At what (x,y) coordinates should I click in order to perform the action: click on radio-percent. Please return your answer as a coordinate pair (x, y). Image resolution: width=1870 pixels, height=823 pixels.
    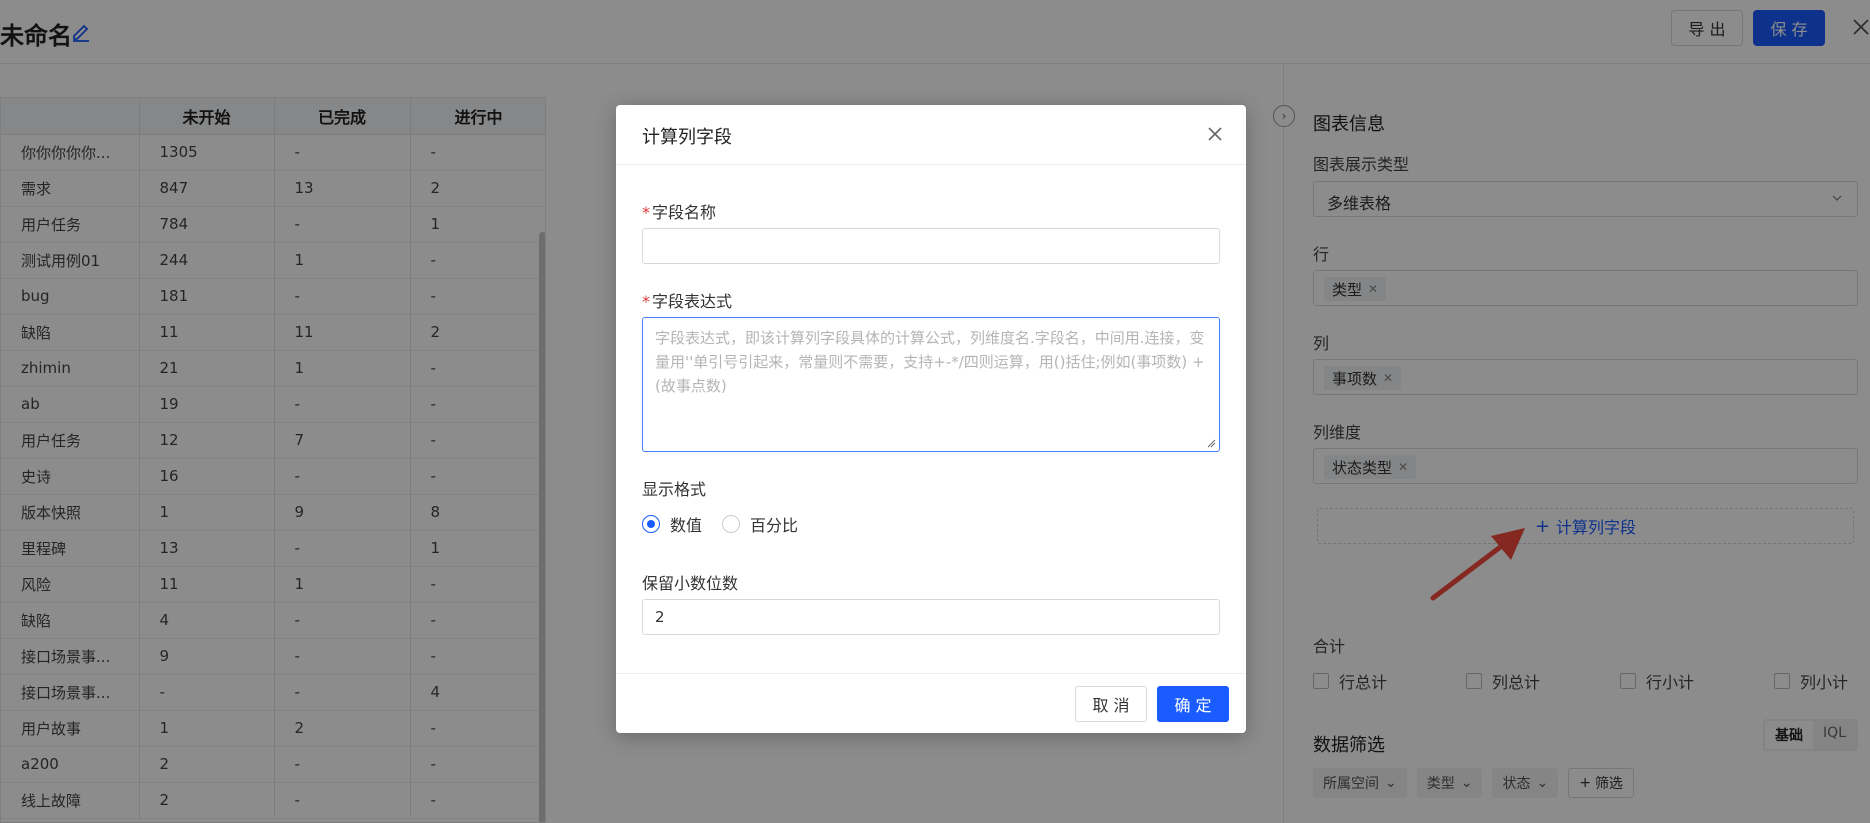
    Looking at the image, I should click on (731, 524).